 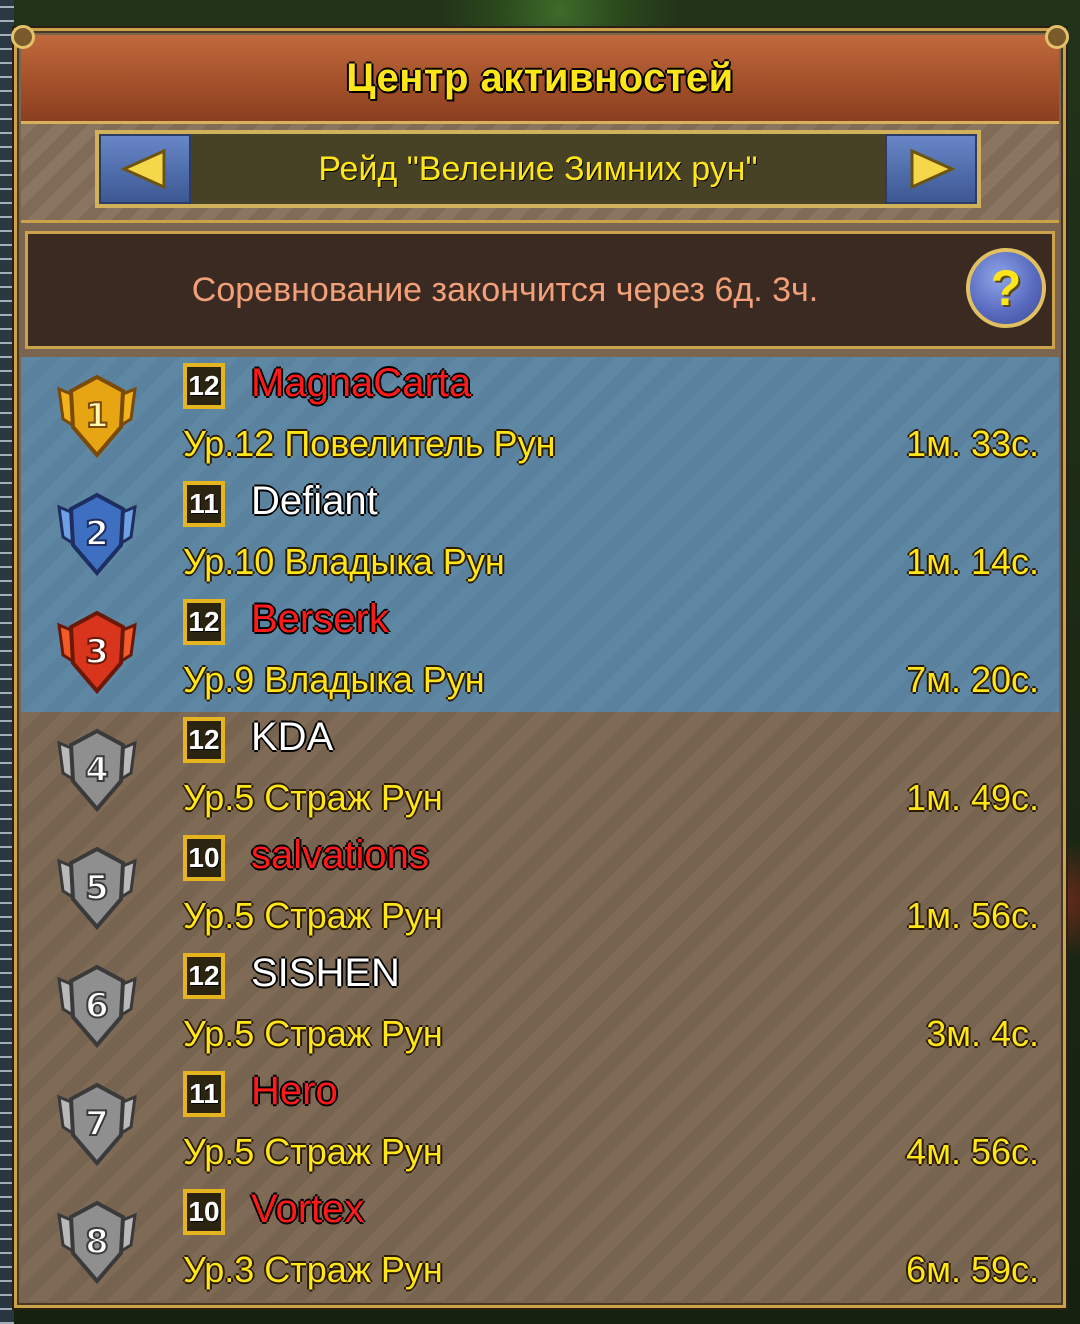 I want to click on rank-7-badge-icon: 7, so click(x=97, y=1124).